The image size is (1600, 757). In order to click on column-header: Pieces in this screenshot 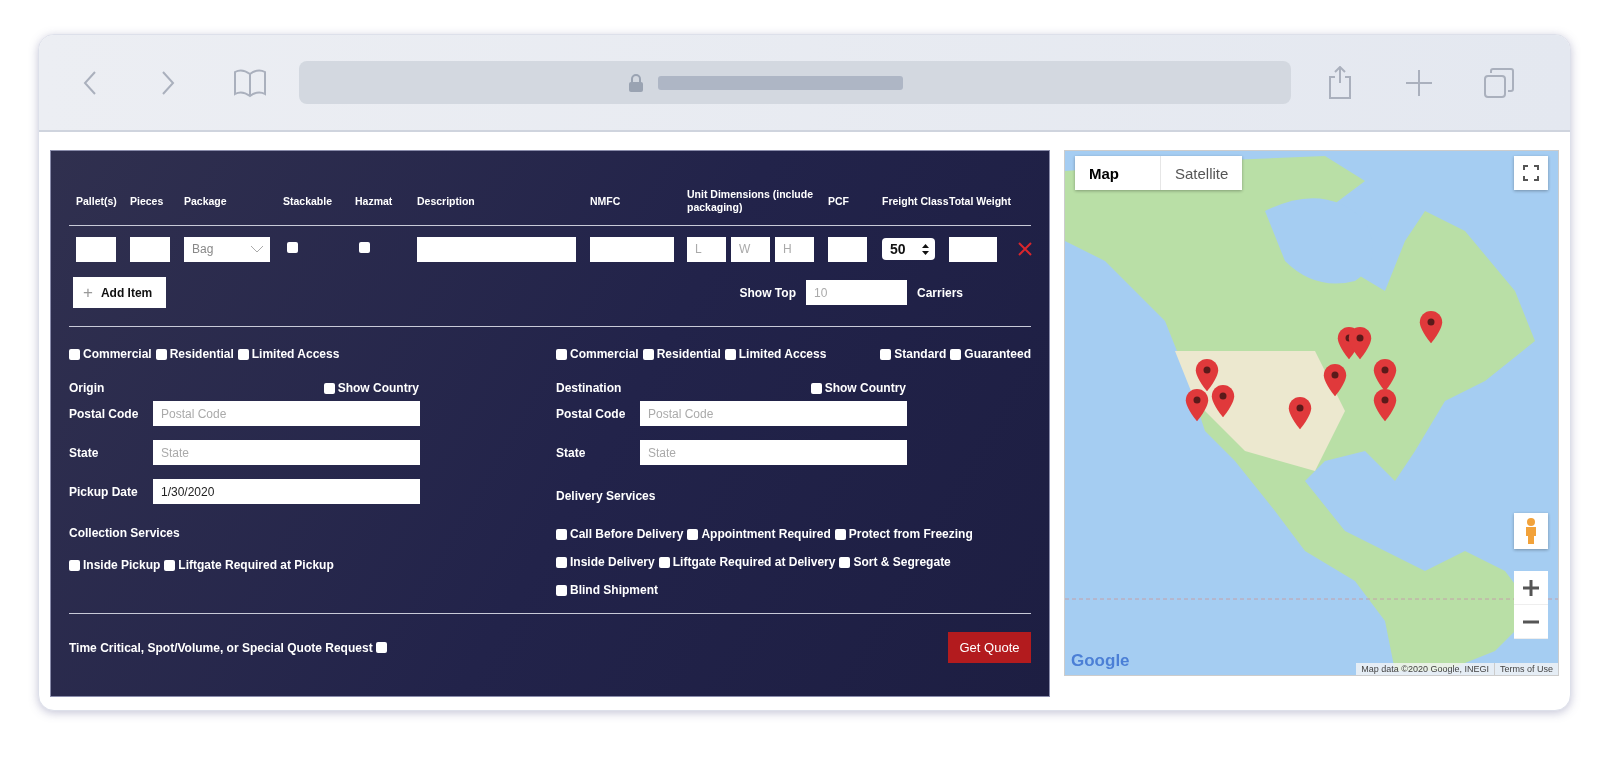, I will do `click(147, 201)`.